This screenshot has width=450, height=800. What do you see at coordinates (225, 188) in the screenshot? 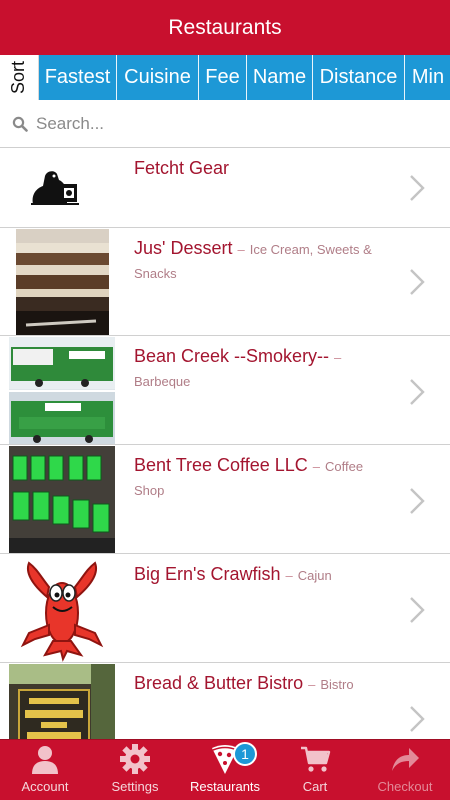
I see `restaurant-row: Fetcht Gear` at bounding box center [225, 188].